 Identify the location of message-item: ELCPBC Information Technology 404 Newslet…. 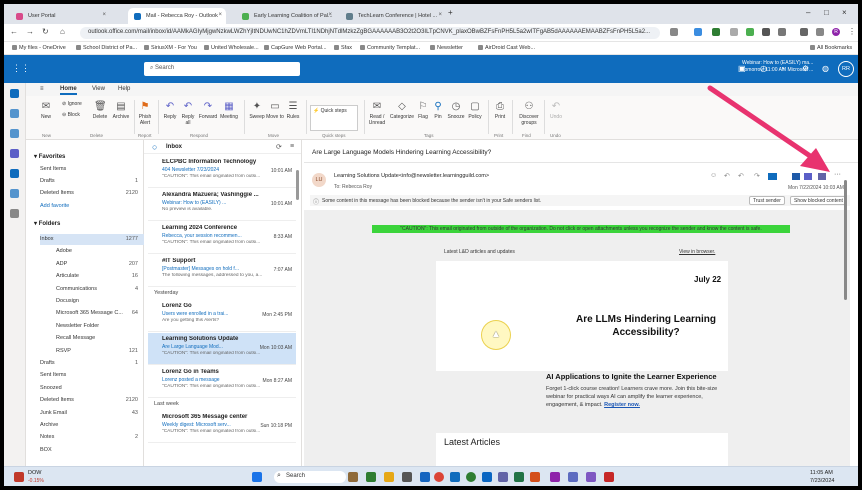
(222, 172).